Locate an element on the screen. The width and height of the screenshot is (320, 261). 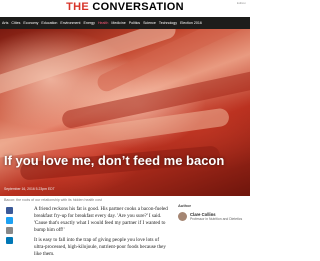
logo-text: CONVERSATION is located at coordinates (136, 7).